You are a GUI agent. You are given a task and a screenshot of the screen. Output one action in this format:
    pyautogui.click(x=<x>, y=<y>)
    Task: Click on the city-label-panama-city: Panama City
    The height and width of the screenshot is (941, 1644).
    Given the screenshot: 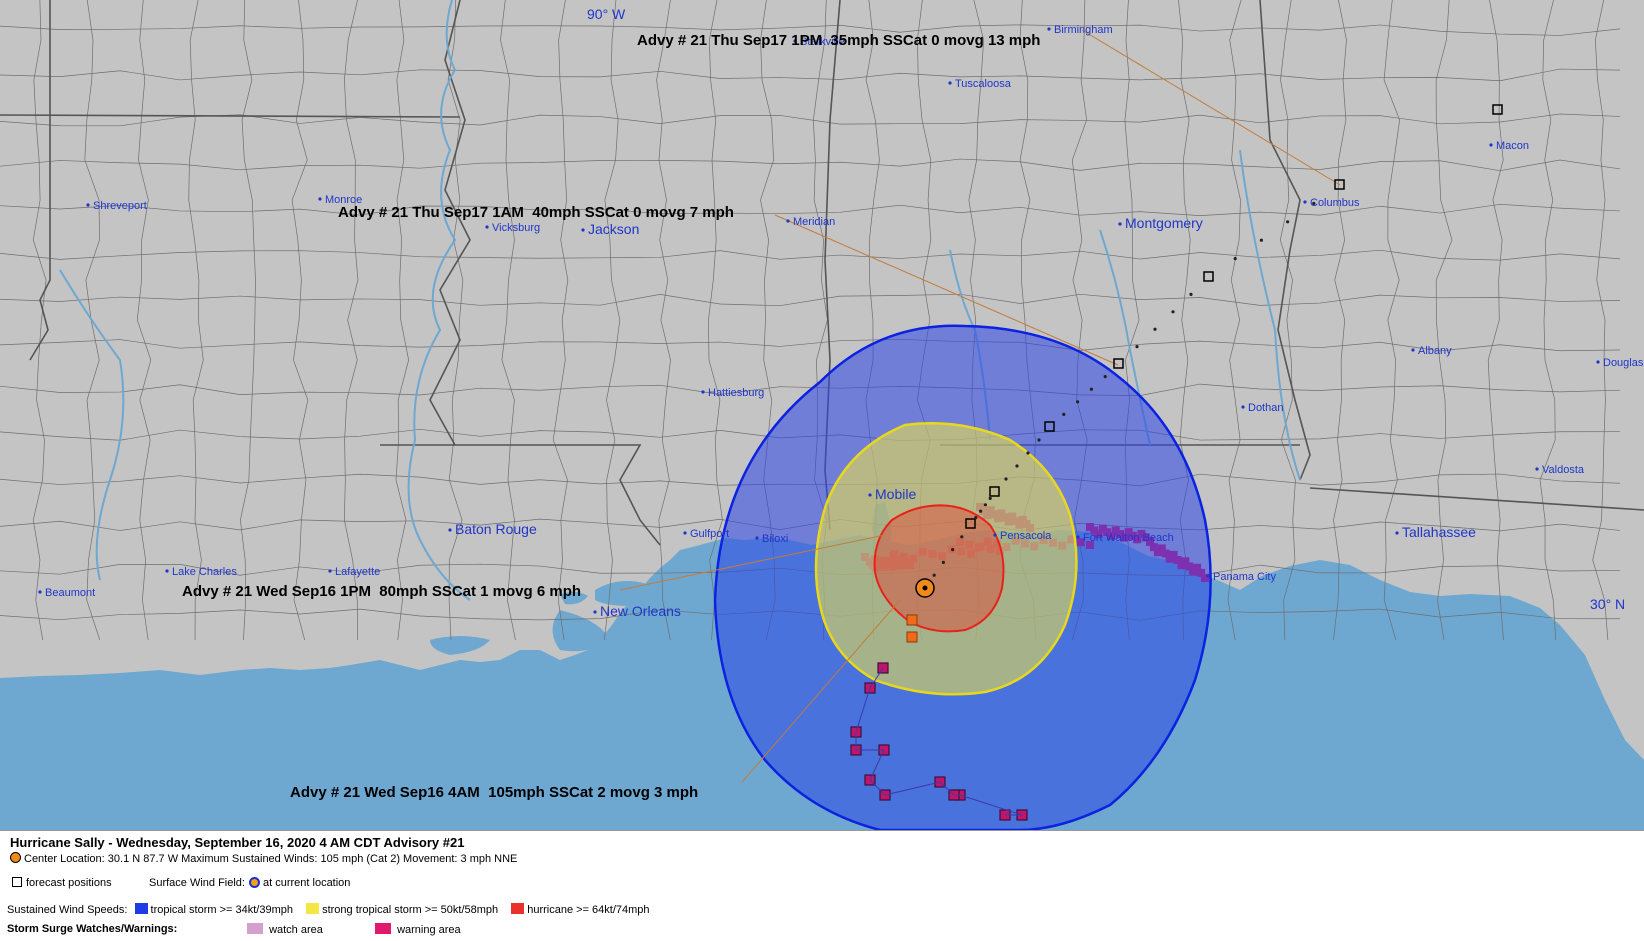 What is the action you would take?
    pyautogui.click(x=1244, y=577)
    